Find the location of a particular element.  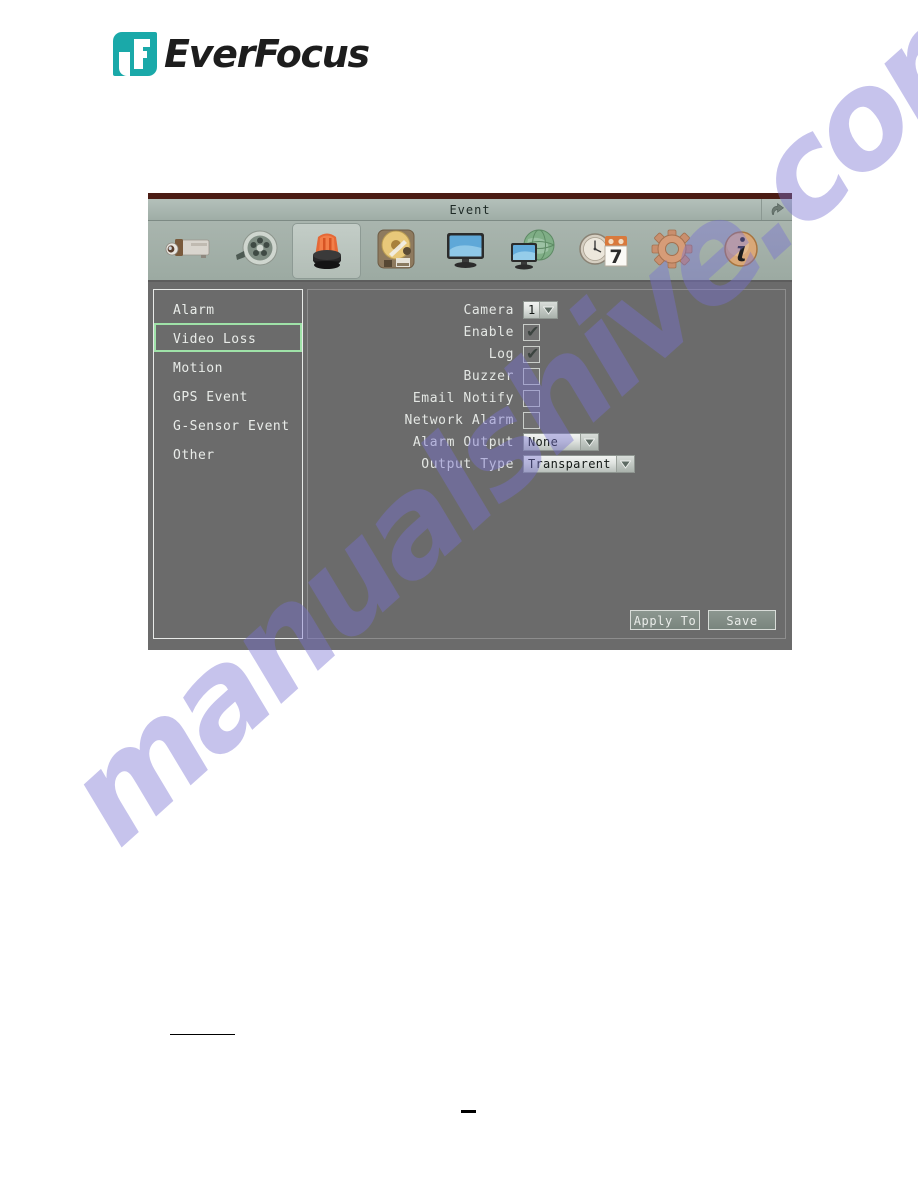

log-checkbox: ✔ is located at coordinates (531, 353).